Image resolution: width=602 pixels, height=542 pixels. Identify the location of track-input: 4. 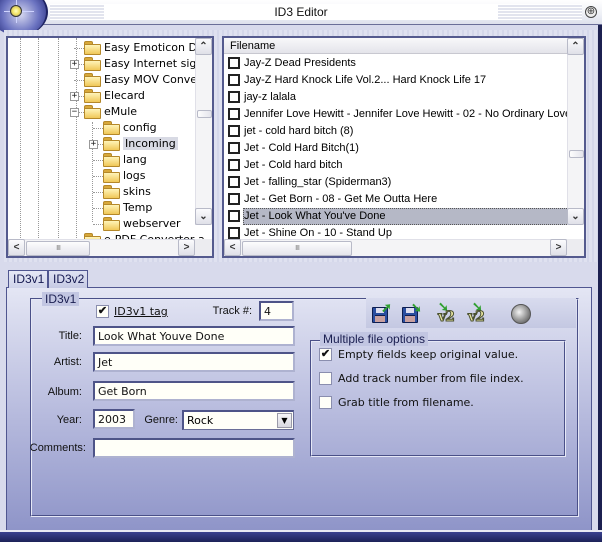
(276, 311).